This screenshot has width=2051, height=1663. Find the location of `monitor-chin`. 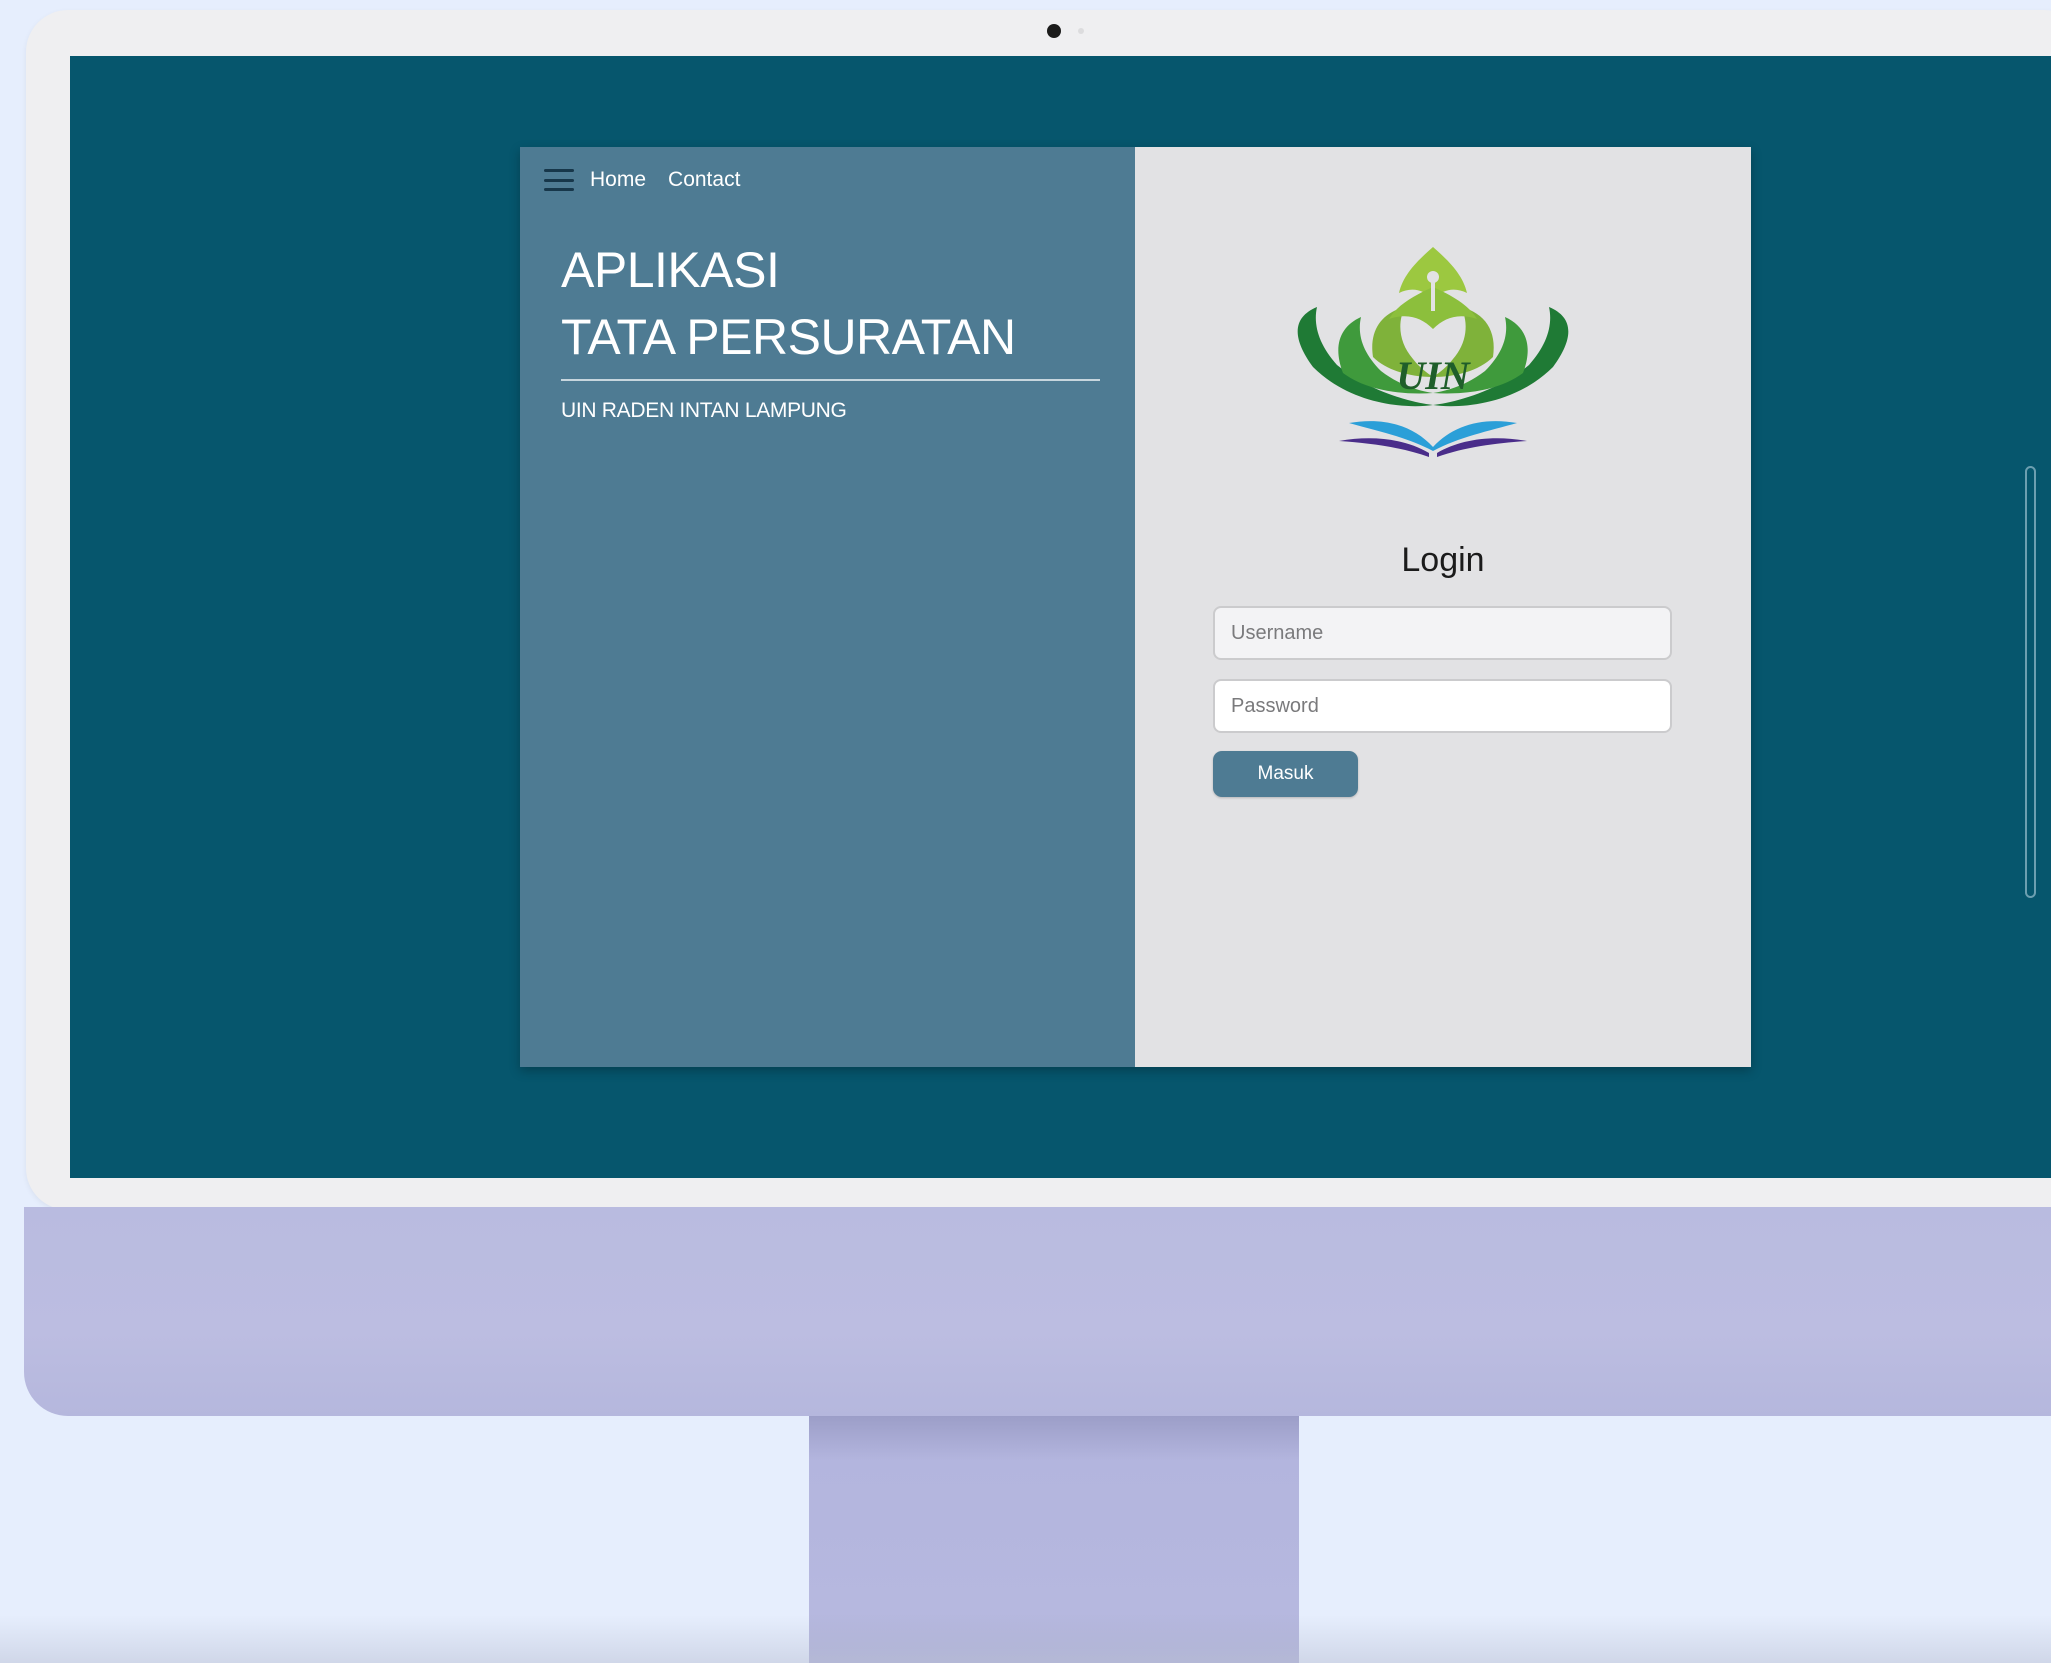

monitor-chin is located at coordinates (1037, 1311).